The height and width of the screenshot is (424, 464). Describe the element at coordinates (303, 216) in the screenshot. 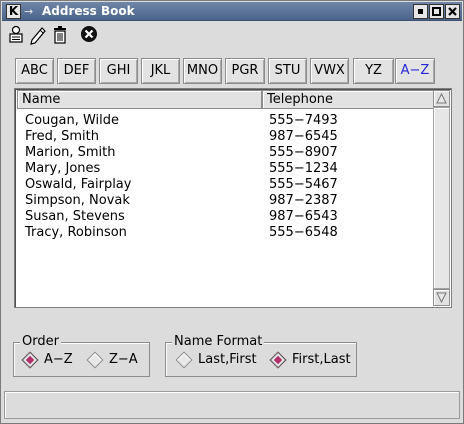

I see `contact-phone: 987−6543` at that location.